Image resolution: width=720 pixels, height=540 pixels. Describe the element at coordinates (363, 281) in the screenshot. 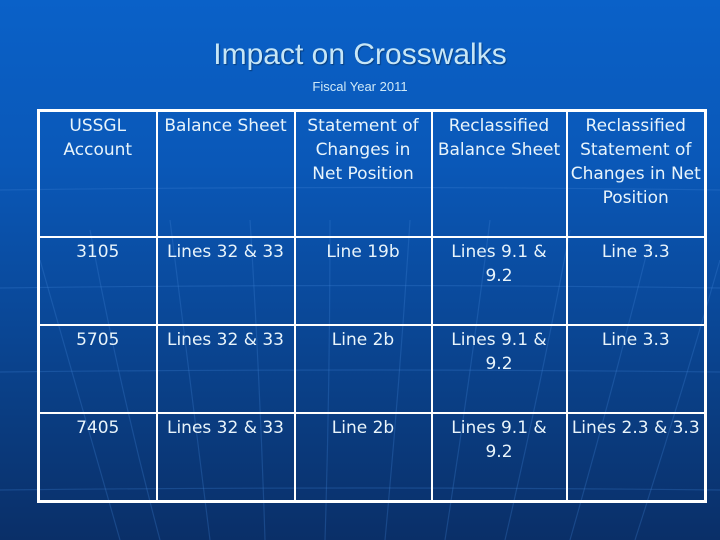

I see `cell-statement-of-changes: Line 19b` at that location.